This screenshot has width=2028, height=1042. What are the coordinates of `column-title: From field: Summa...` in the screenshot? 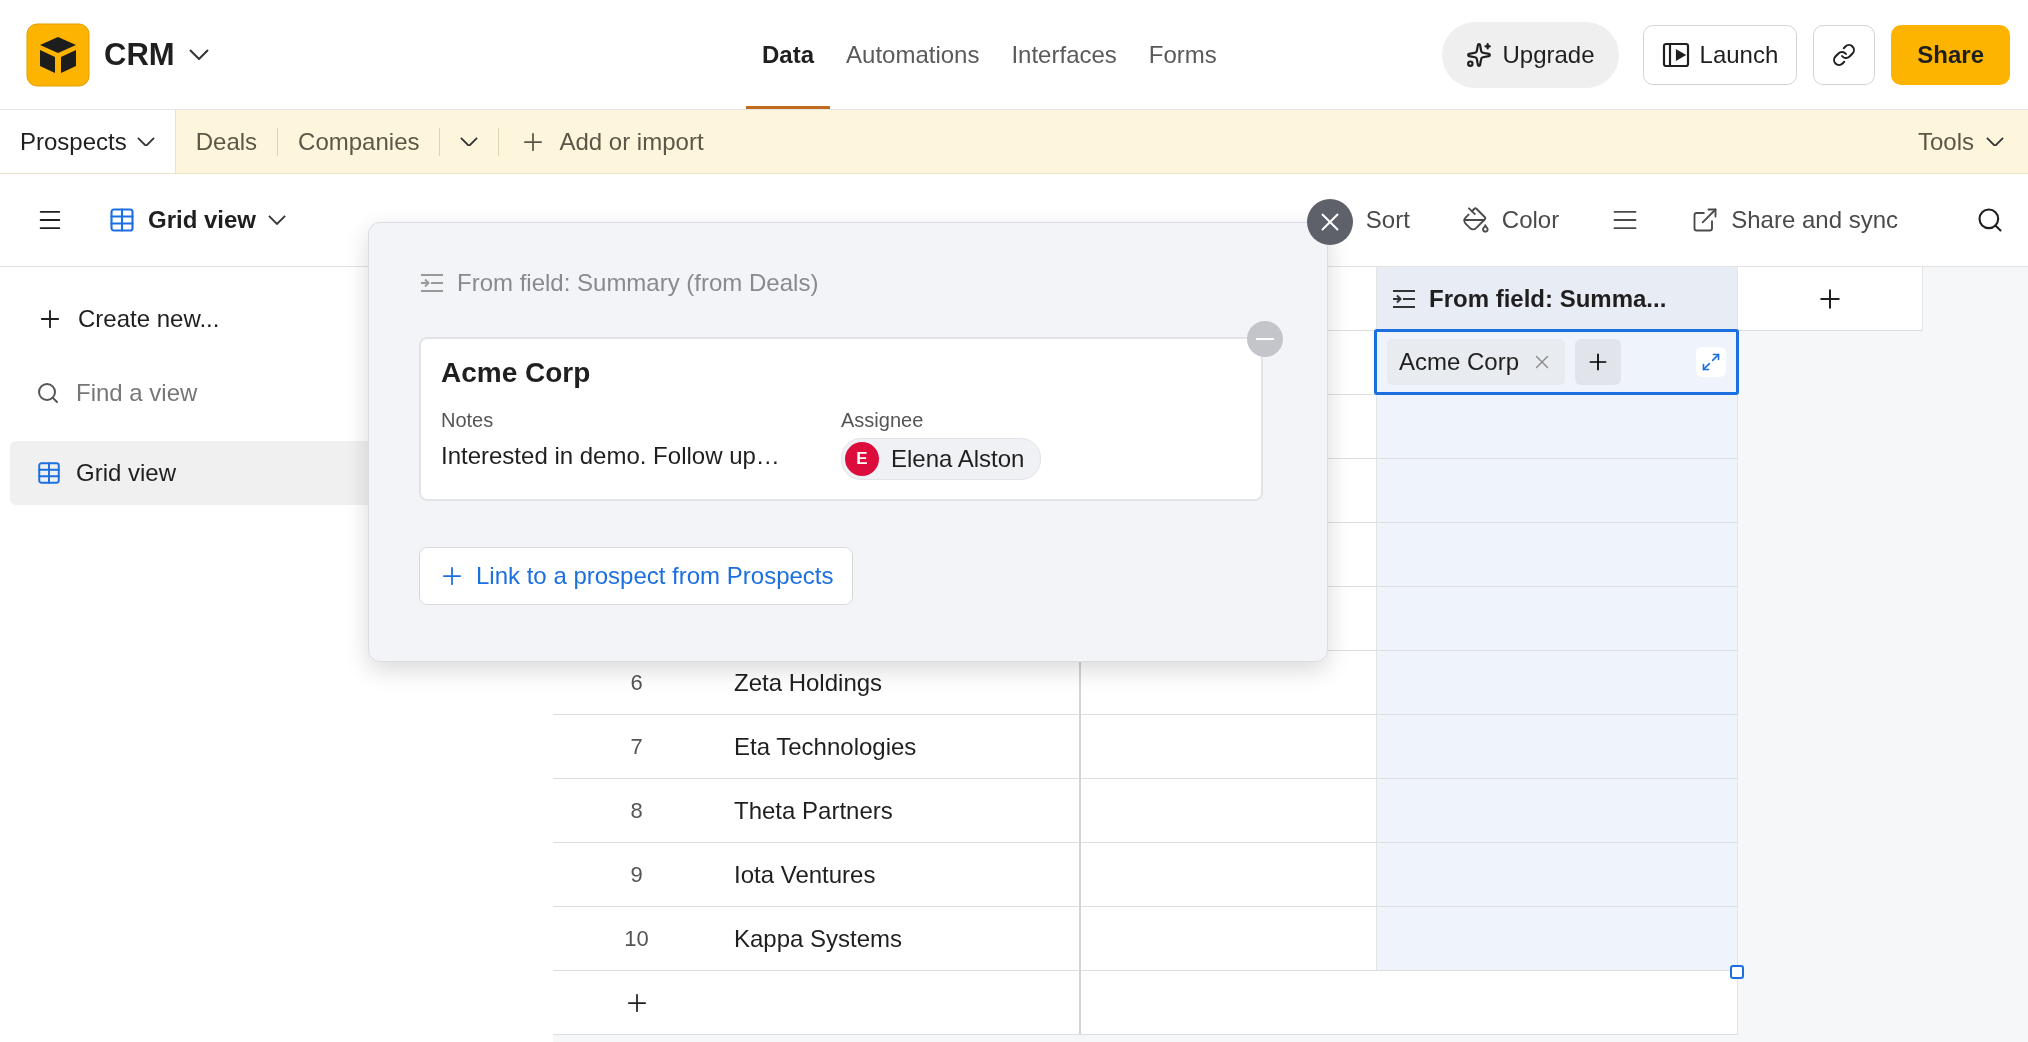 It's located at (1548, 298).